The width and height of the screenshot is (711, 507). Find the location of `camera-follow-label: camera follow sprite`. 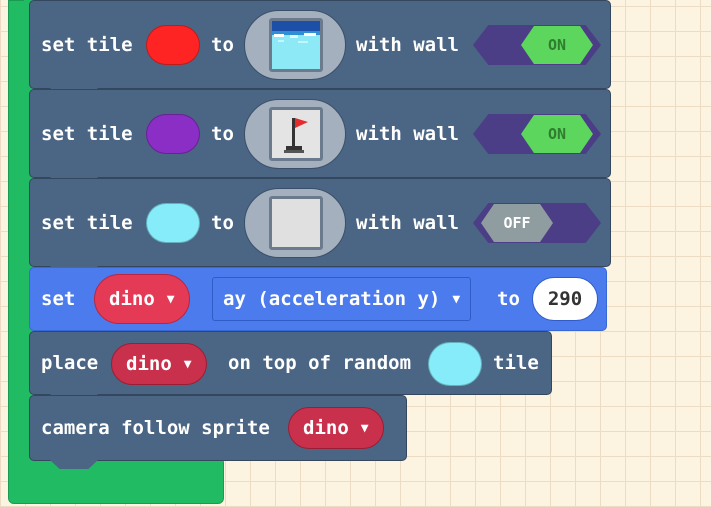

camera-follow-label: camera follow sprite is located at coordinates (155, 428).